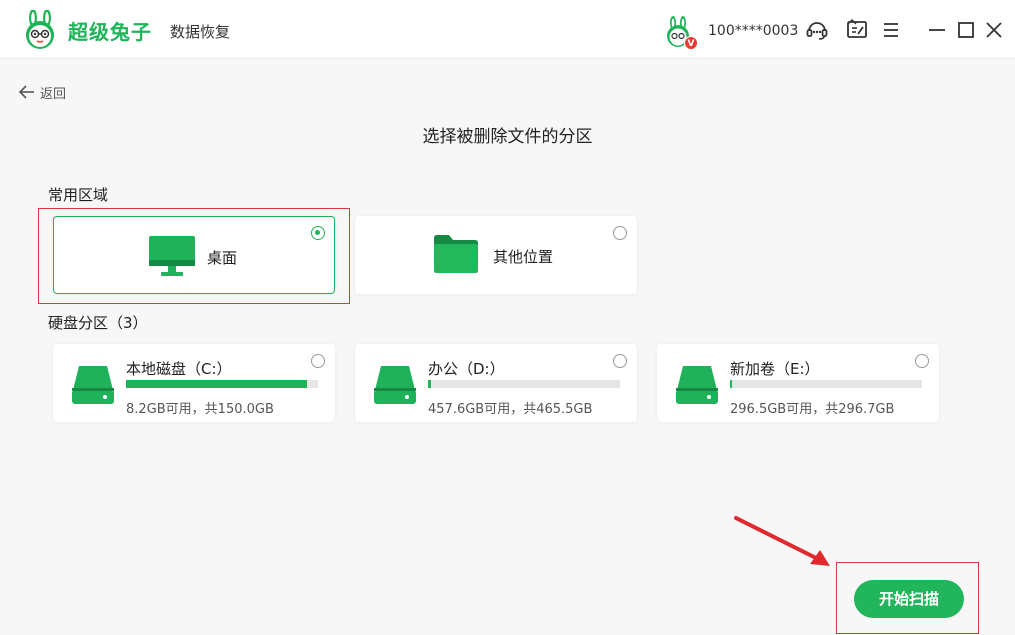 The width and height of the screenshot is (1015, 635). What do you see at coordinates (812, 409) in the screenshot?
I see `partition-capacity: 296.5GB可用，共296.7GB` at bounding box center [812, 409].